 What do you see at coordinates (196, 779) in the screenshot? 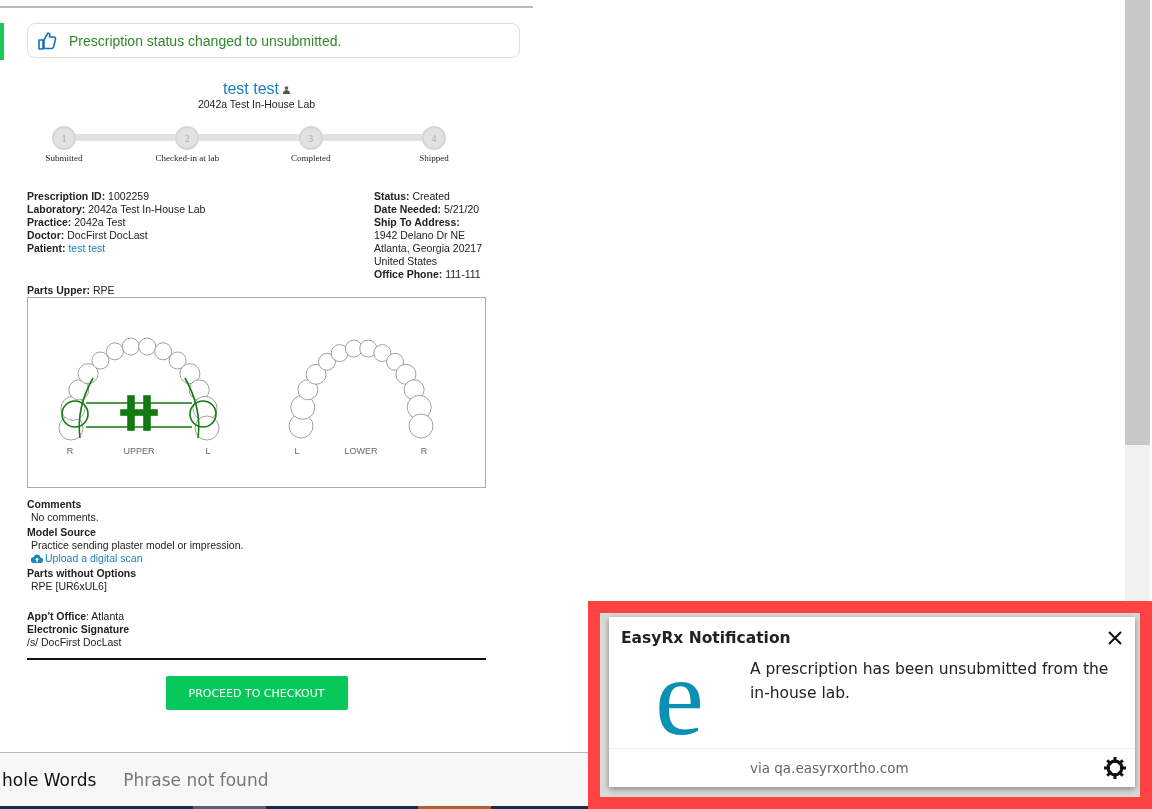
I see `find-status: Phrase not found` at bounding box center [196, 779].